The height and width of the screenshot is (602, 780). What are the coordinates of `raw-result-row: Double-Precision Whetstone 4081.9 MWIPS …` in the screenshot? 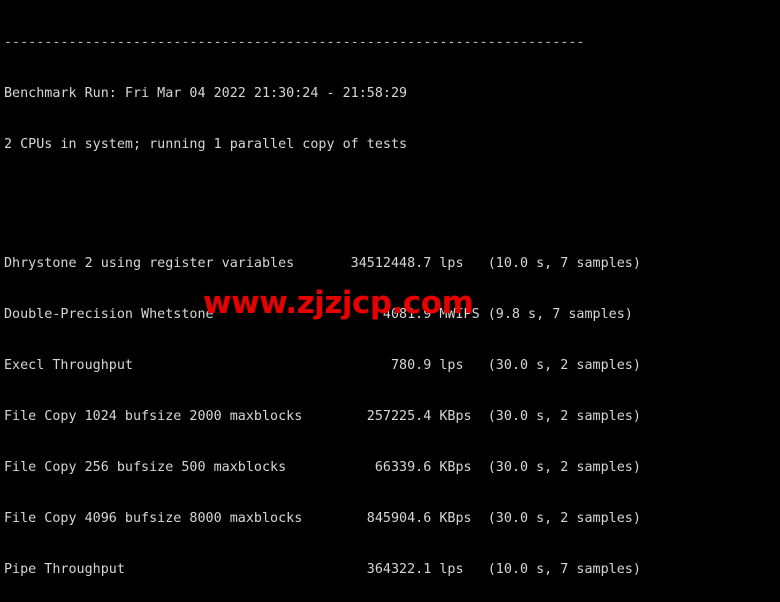 It's located at (318, 314).